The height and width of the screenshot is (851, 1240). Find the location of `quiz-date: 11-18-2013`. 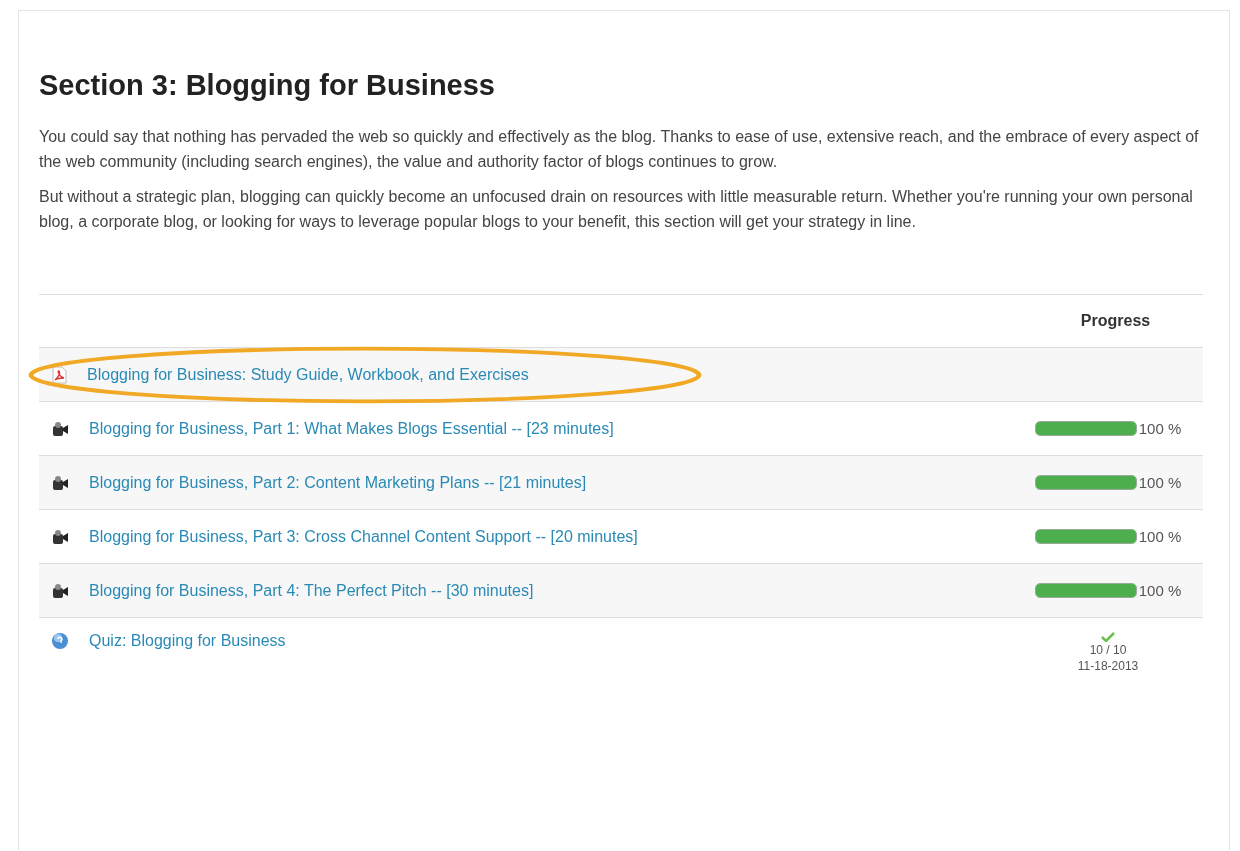

quiz-date: 11-18-2013 is located at coordinates (1108, 666).